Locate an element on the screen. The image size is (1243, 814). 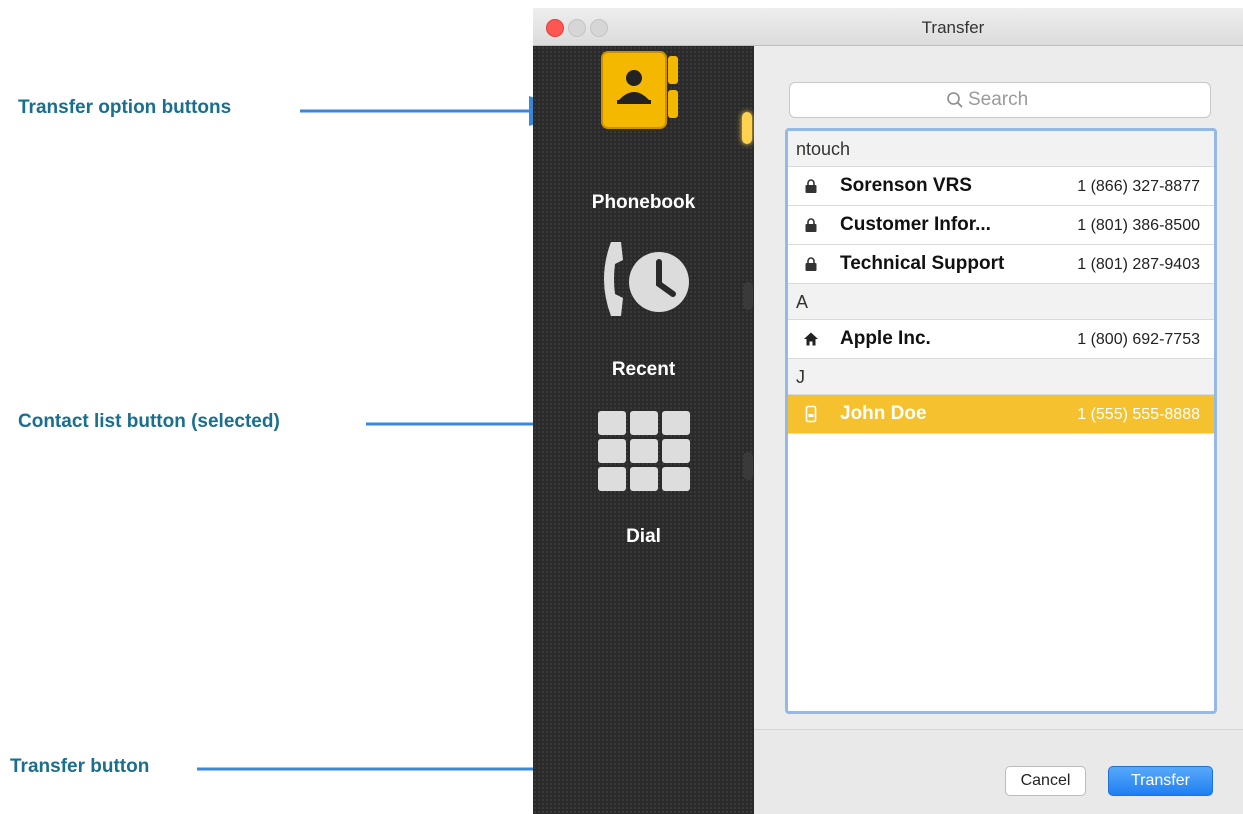
contact-row: Technical Support 1 (801) 287-9403 is located at coordinates (1001, 264).